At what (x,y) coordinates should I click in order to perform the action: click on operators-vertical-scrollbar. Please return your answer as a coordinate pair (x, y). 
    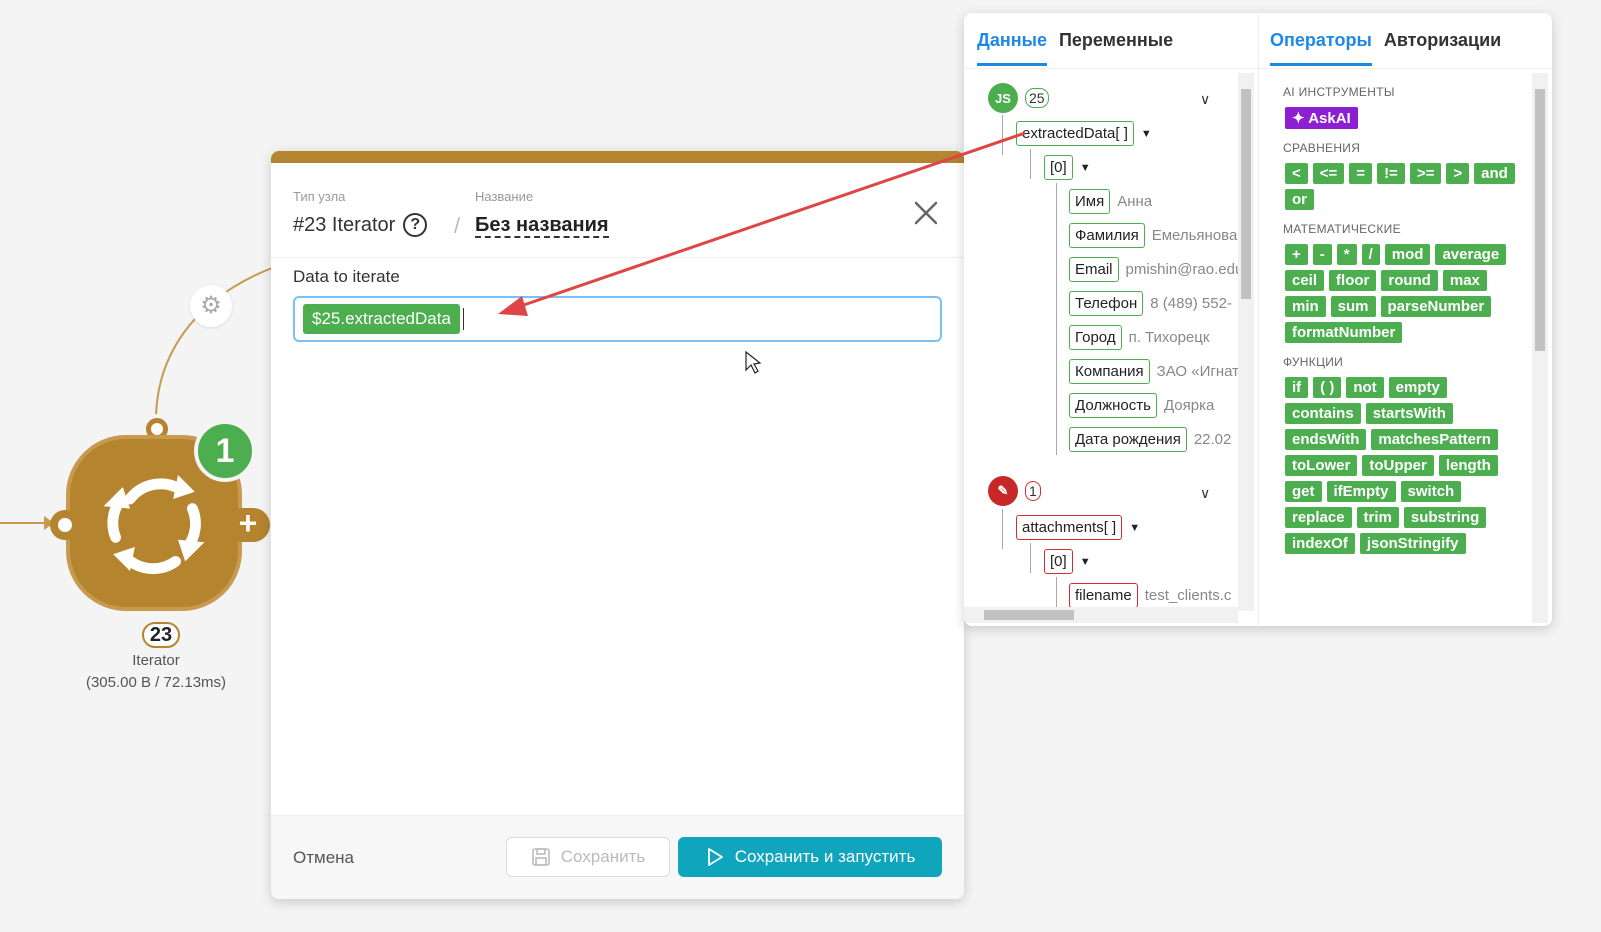
    Looking at the image, I should click on (1540, 348).